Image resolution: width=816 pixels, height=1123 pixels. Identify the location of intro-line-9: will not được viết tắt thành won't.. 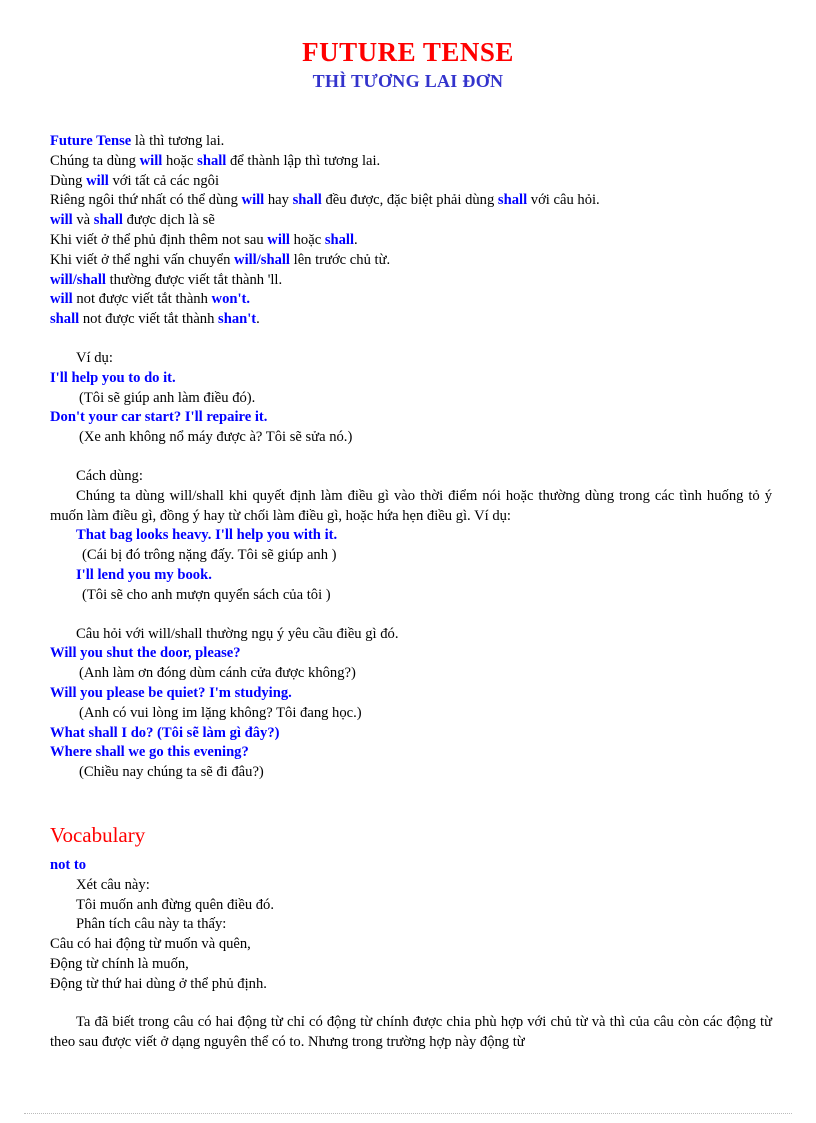
(411, 300).